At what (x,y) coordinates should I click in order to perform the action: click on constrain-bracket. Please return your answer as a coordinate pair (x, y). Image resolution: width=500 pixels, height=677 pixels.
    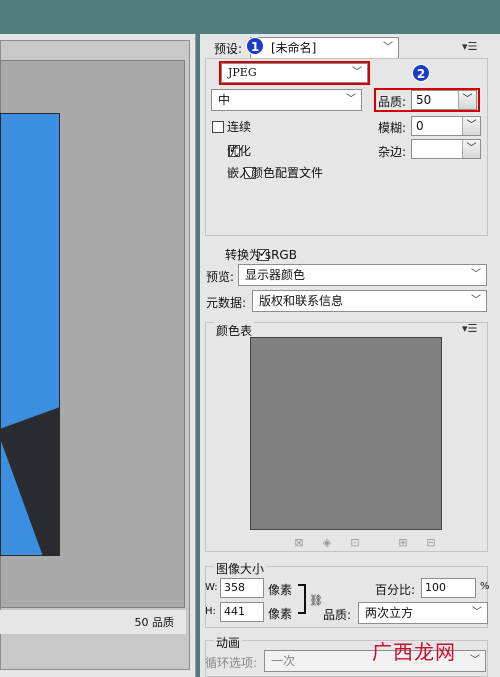
    Looking at the image, I should click on (302, 599).